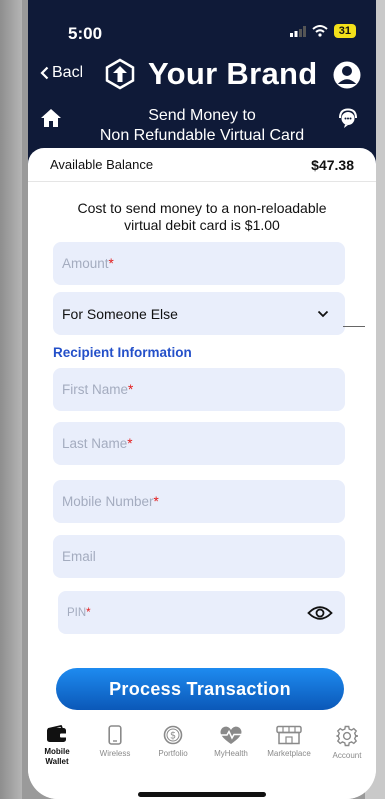  What do you see at coordinates (115, 753) in the screenshot?
I see `tab-label: Wireless` at bounding box center [115, 753].